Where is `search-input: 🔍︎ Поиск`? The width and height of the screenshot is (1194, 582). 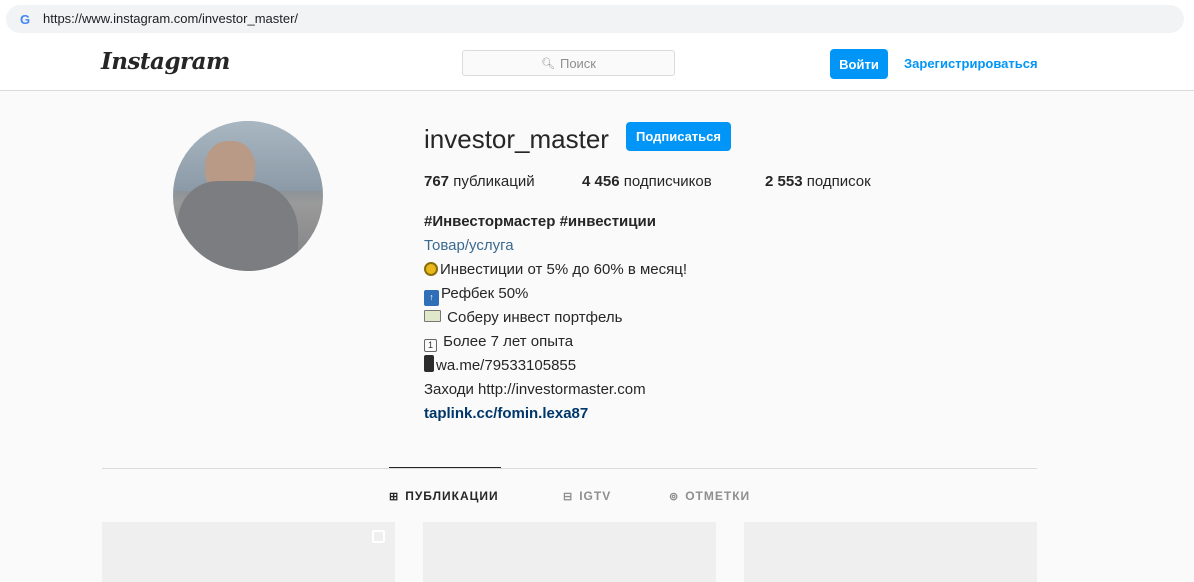
search-input: 🔍︎ Поиск is located at coordinates (568, 63).